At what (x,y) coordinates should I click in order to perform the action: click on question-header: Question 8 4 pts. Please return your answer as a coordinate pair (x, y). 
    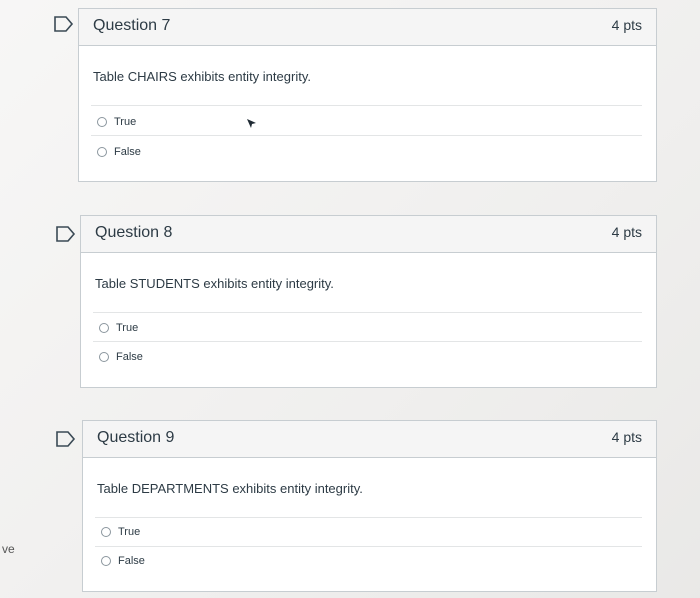
    Looking at the image, I should click on (368, 234).